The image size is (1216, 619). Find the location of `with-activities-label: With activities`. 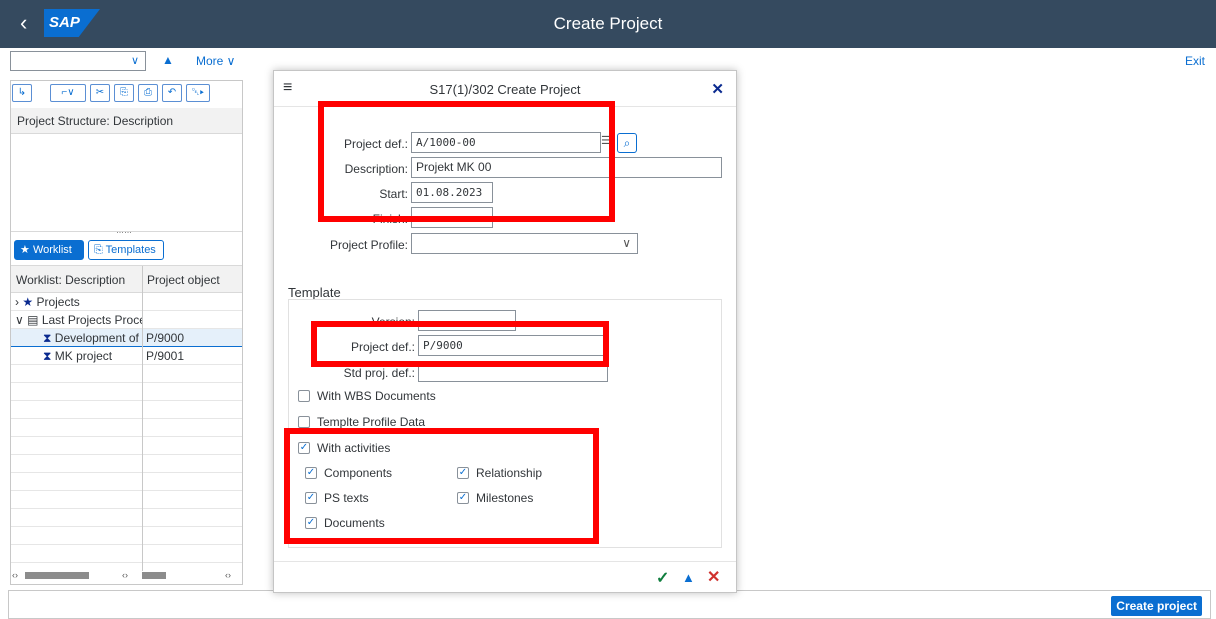

with-activities-label: With activities is located at coordinates (354, 448).